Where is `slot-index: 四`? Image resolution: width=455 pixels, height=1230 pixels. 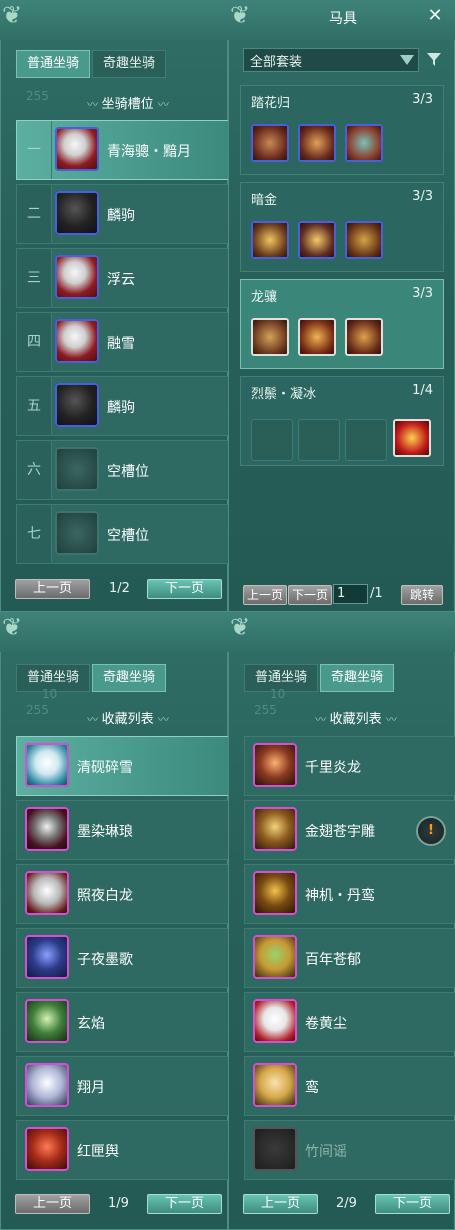 slot-index: 四 is located at coordinates (34, 342).